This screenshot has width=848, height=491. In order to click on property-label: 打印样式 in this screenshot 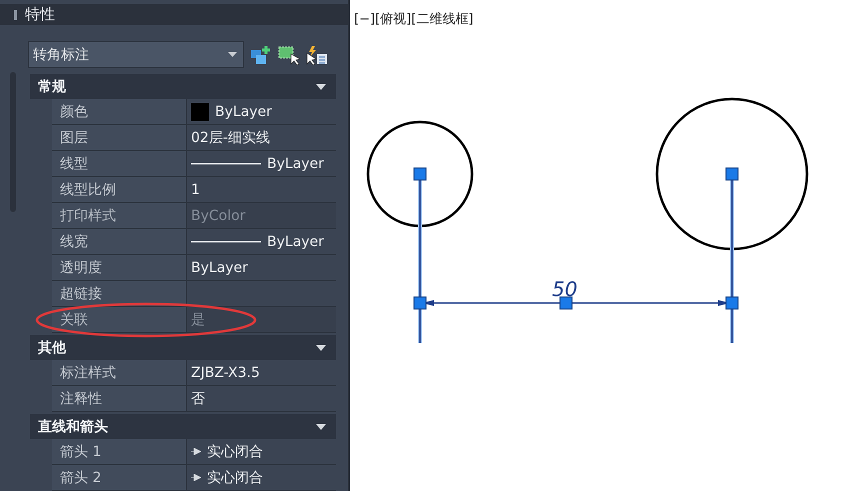, I will do `click(119, 215)`.